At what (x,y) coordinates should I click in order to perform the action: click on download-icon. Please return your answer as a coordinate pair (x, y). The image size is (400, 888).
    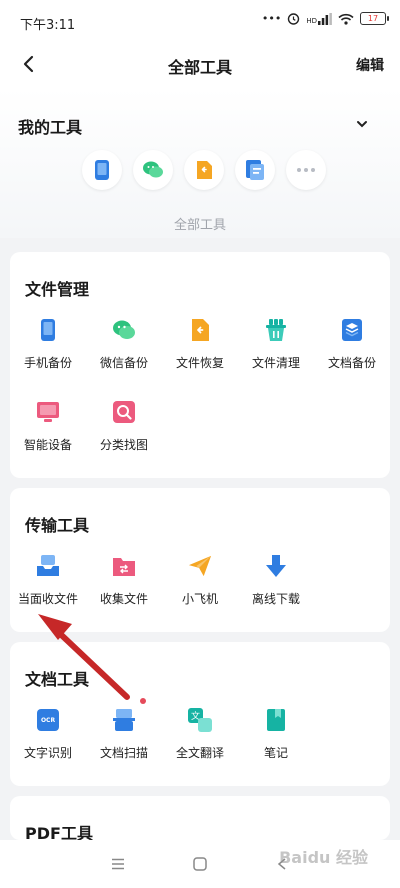
    Looking at the image, I should click on (276, 566).